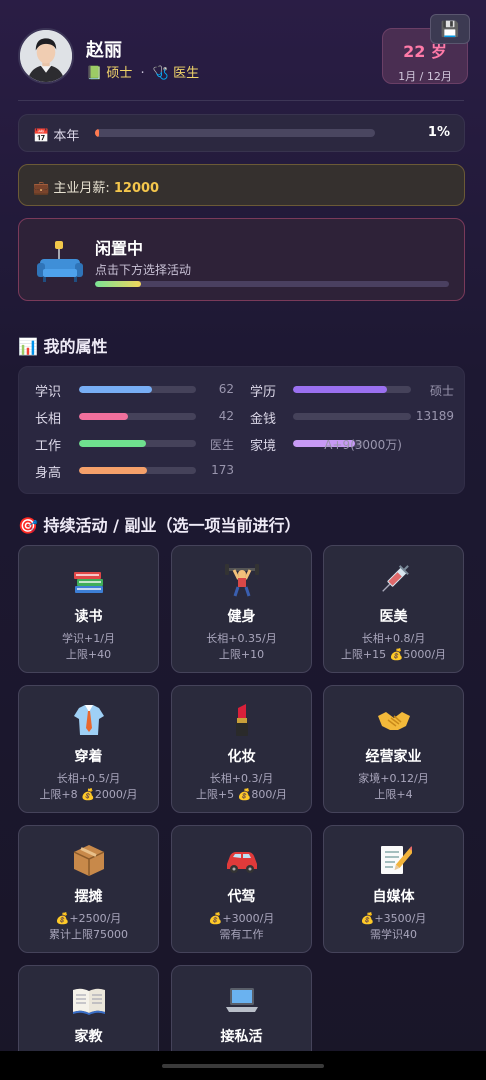  I want to click on books-icon, so click(88, 580).